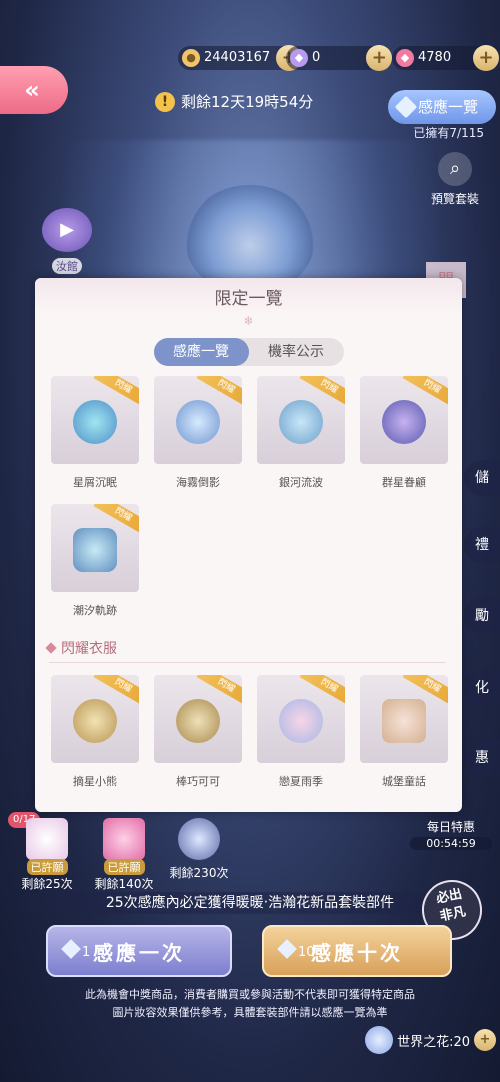 This screenshot has width=500, height=1082. What do you see at coordinates (482, 758) in the screenshot?
I see `side-tab-deal: 惠` at bounding box center [482, 758].